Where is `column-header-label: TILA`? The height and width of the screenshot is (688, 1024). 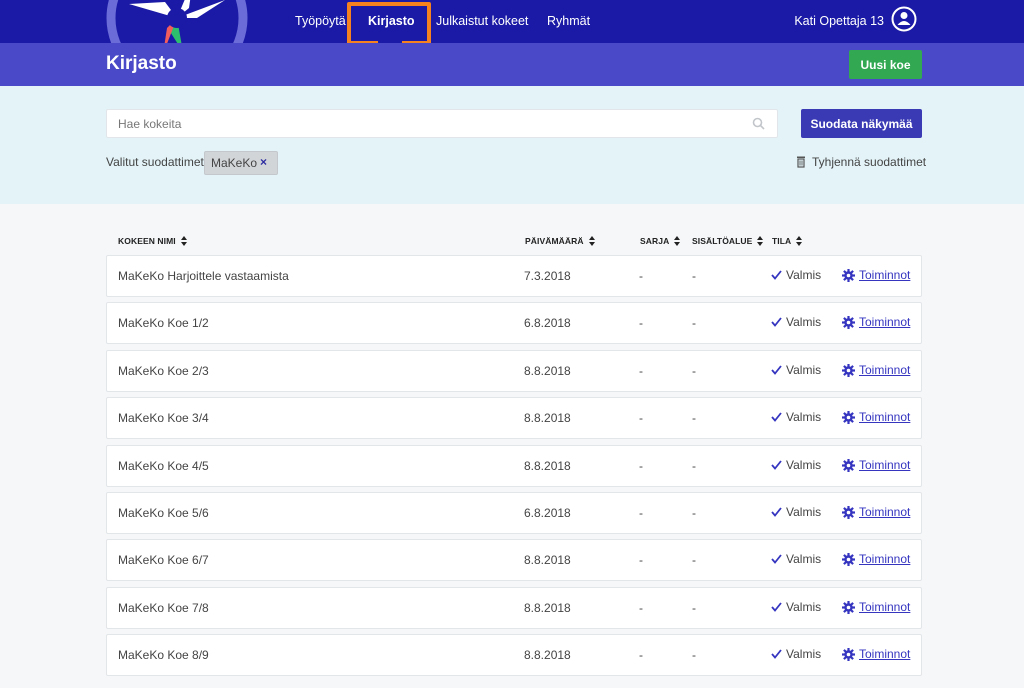 column-header-label: TILA is located at coordinates (782, 241).